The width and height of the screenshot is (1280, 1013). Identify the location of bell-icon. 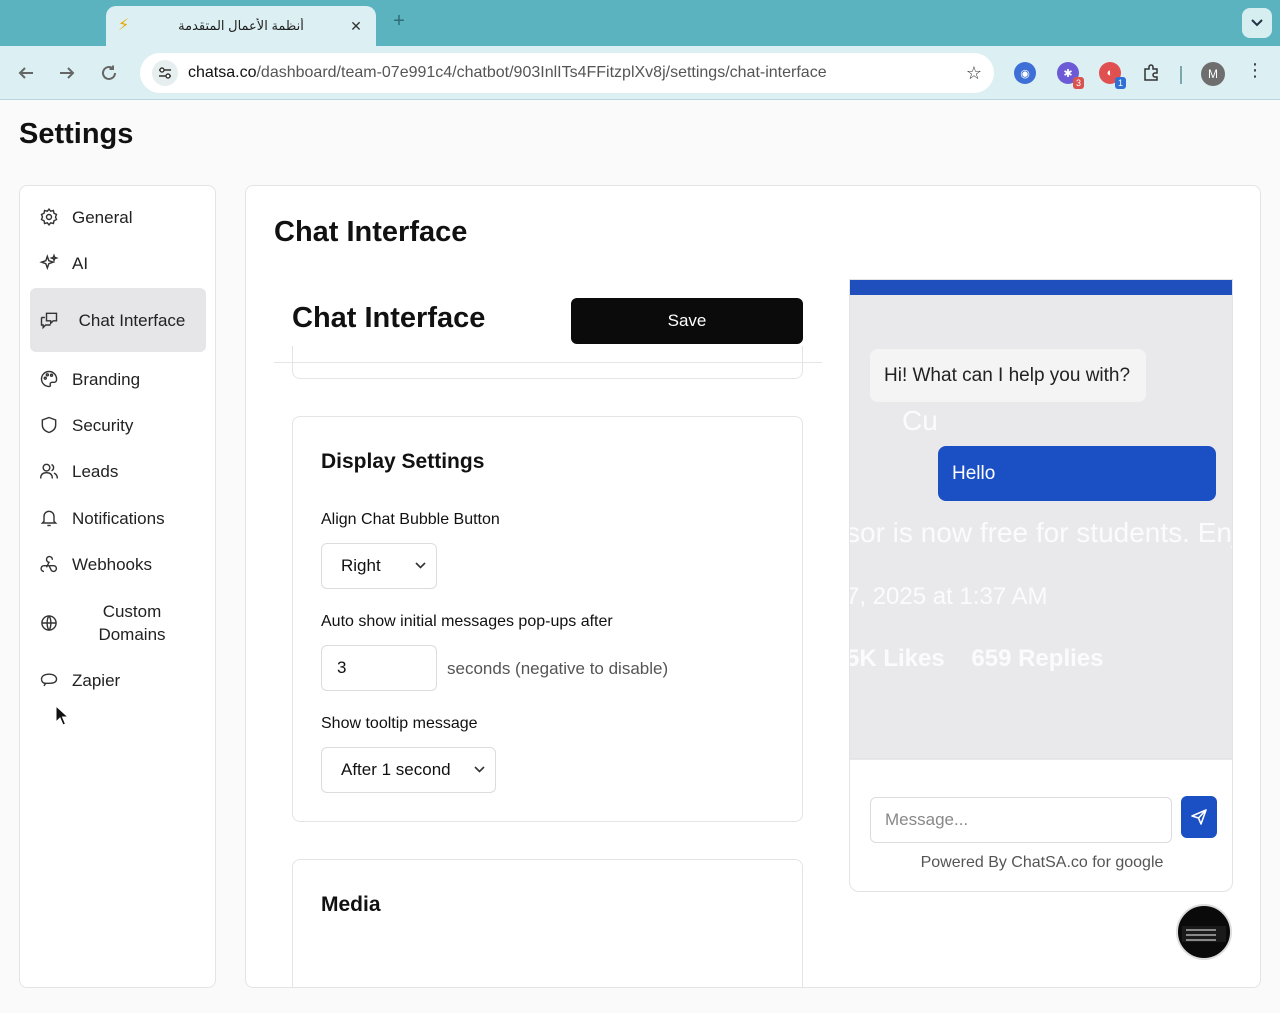
(49, 518).